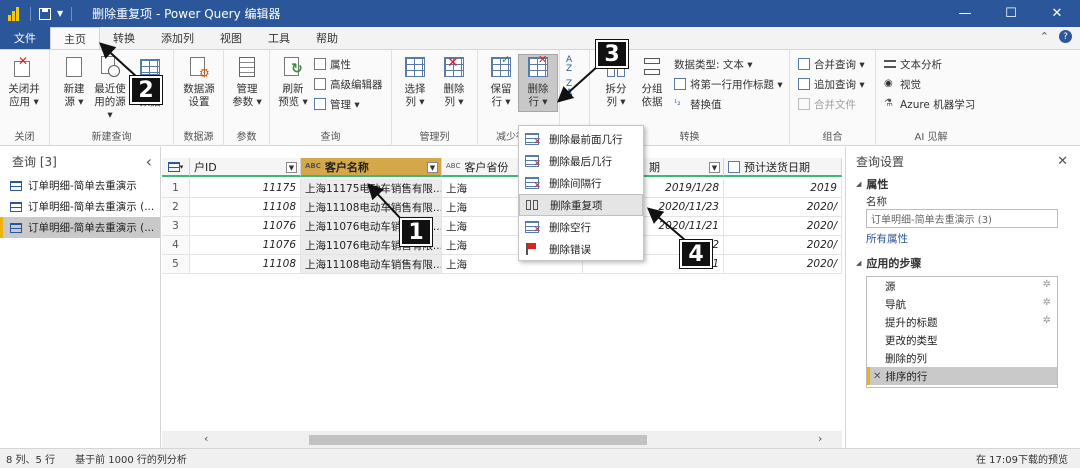 This screenshot has width=1080, height=468. What do you see at coordinates (652, 82) in the screenshot?
I see `group-by-button: 分组 依据` at bounding box center [652, 82].